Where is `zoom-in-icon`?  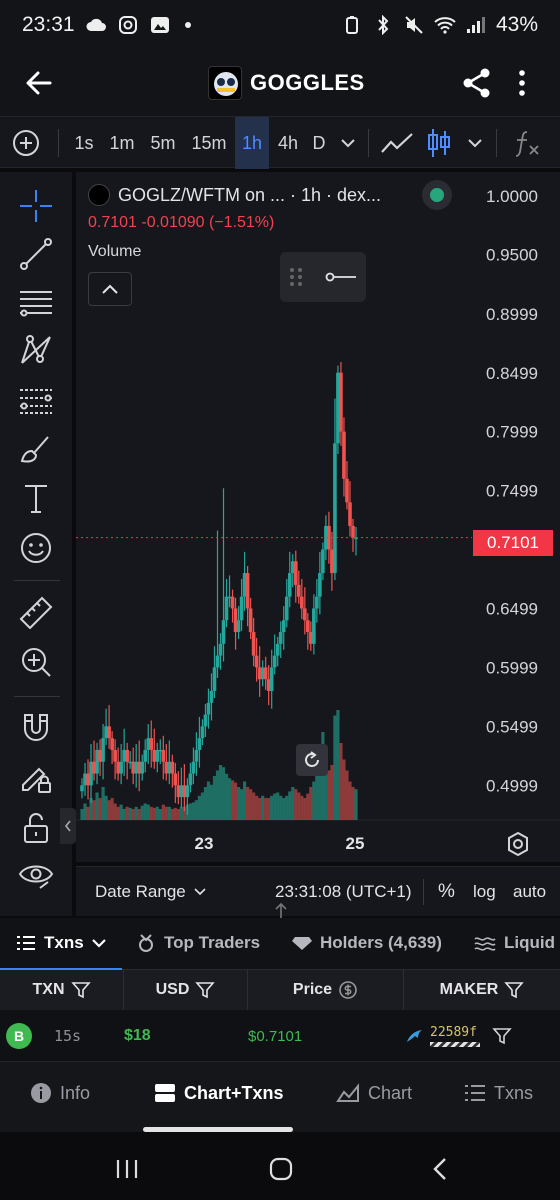 zoom-in-icon is located at coordinates (36, 662).